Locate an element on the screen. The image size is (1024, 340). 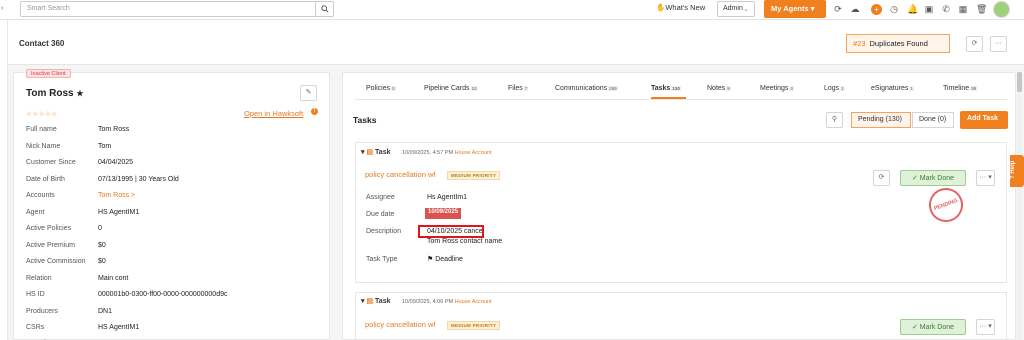
tab-pipeline-cards: Pipeline Cards 10 is located at coordinates (451, 88).